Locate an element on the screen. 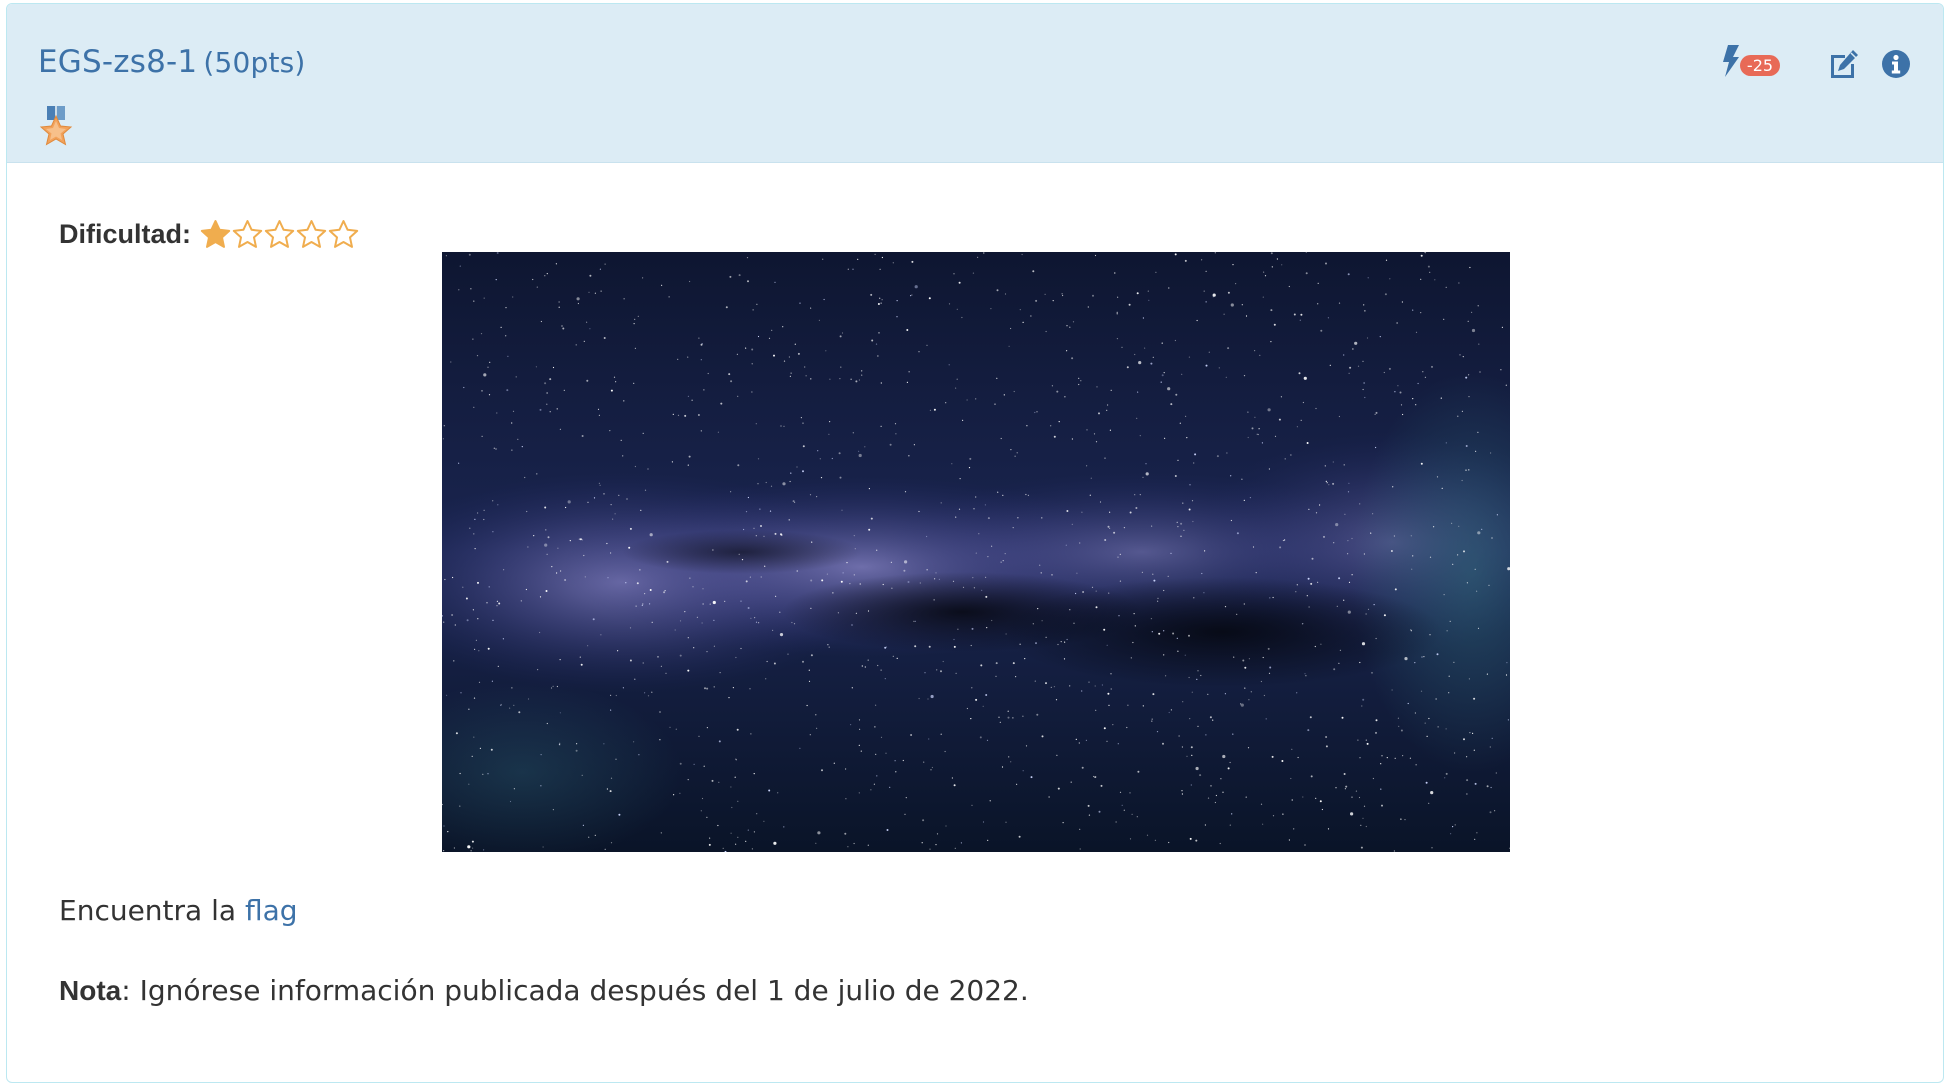  difficulty-stars is located at coordinates (279, 234).